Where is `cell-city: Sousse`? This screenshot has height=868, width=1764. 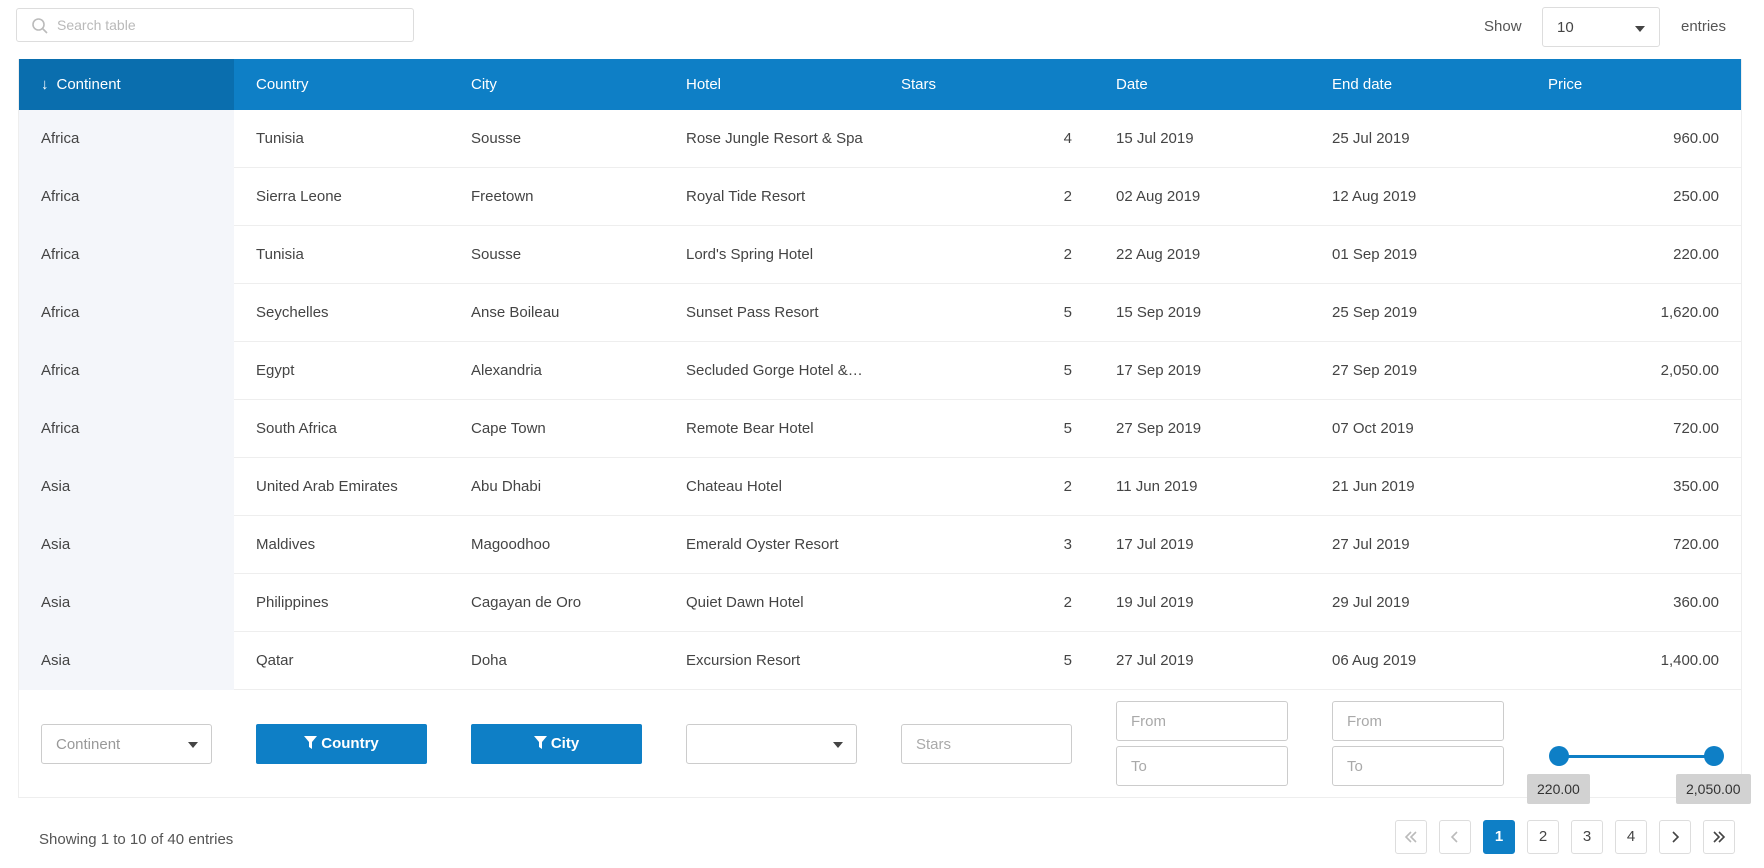
cell-city: Sousse is located at coordinates (496, 254).